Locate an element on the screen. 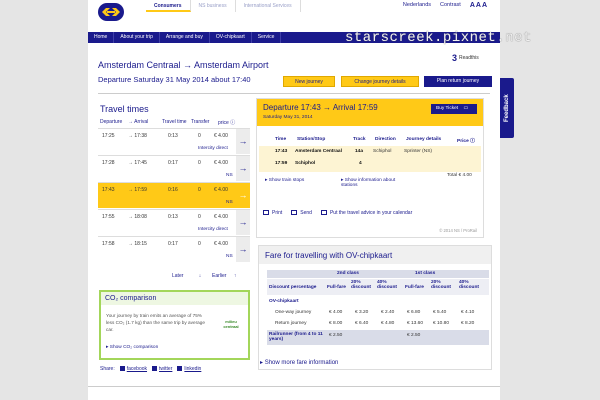 Image resolution: width=600 pixels, height=400 pixels. col-journey-details: Journey details is located at coordinates (424, 139).